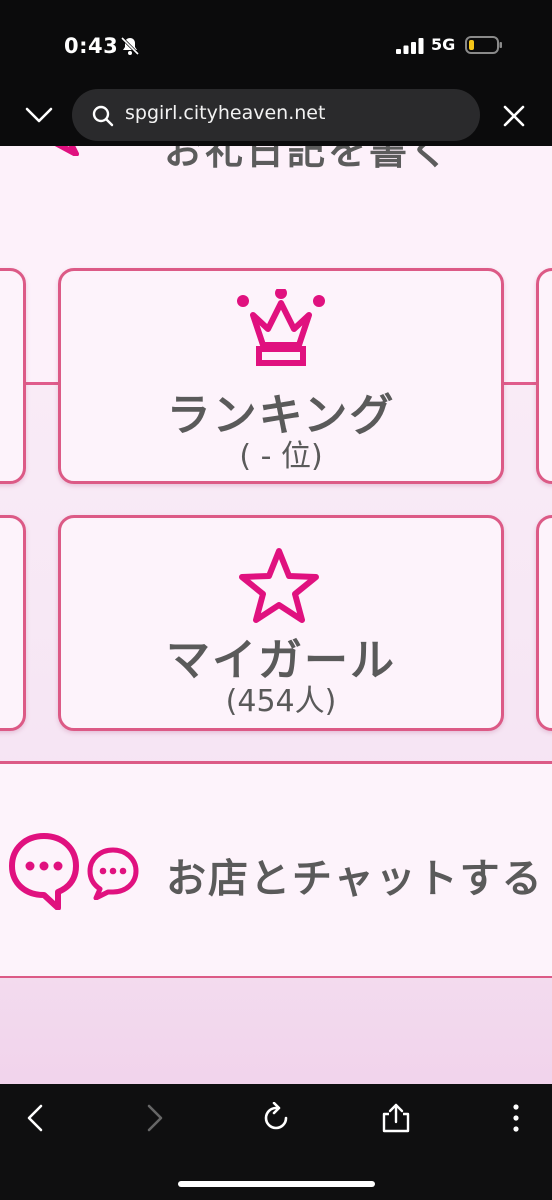  Describe the element at coordinates (514, 116) in the screenshot. I see `close-icon` at that location.